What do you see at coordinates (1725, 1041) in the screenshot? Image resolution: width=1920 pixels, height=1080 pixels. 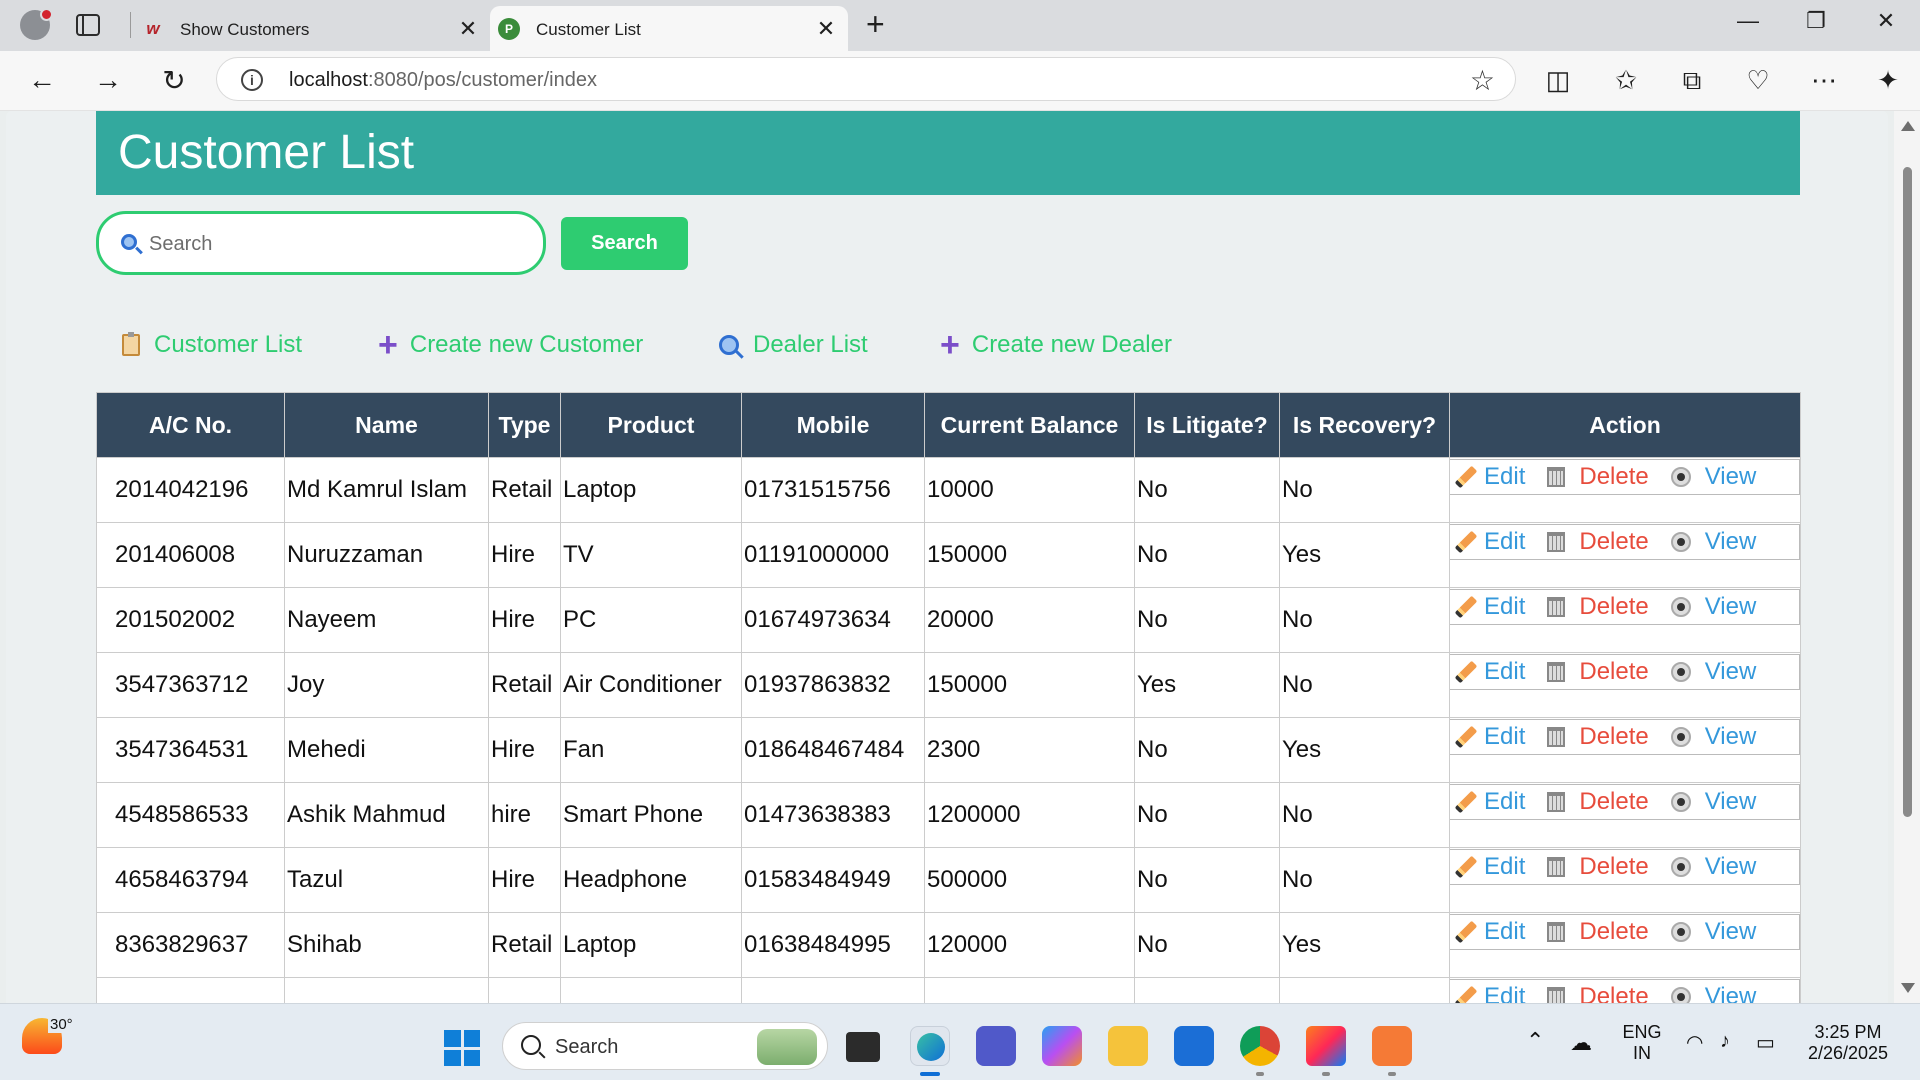 I see `volume-icon: ♪` at bounding box center [1725, 1041].